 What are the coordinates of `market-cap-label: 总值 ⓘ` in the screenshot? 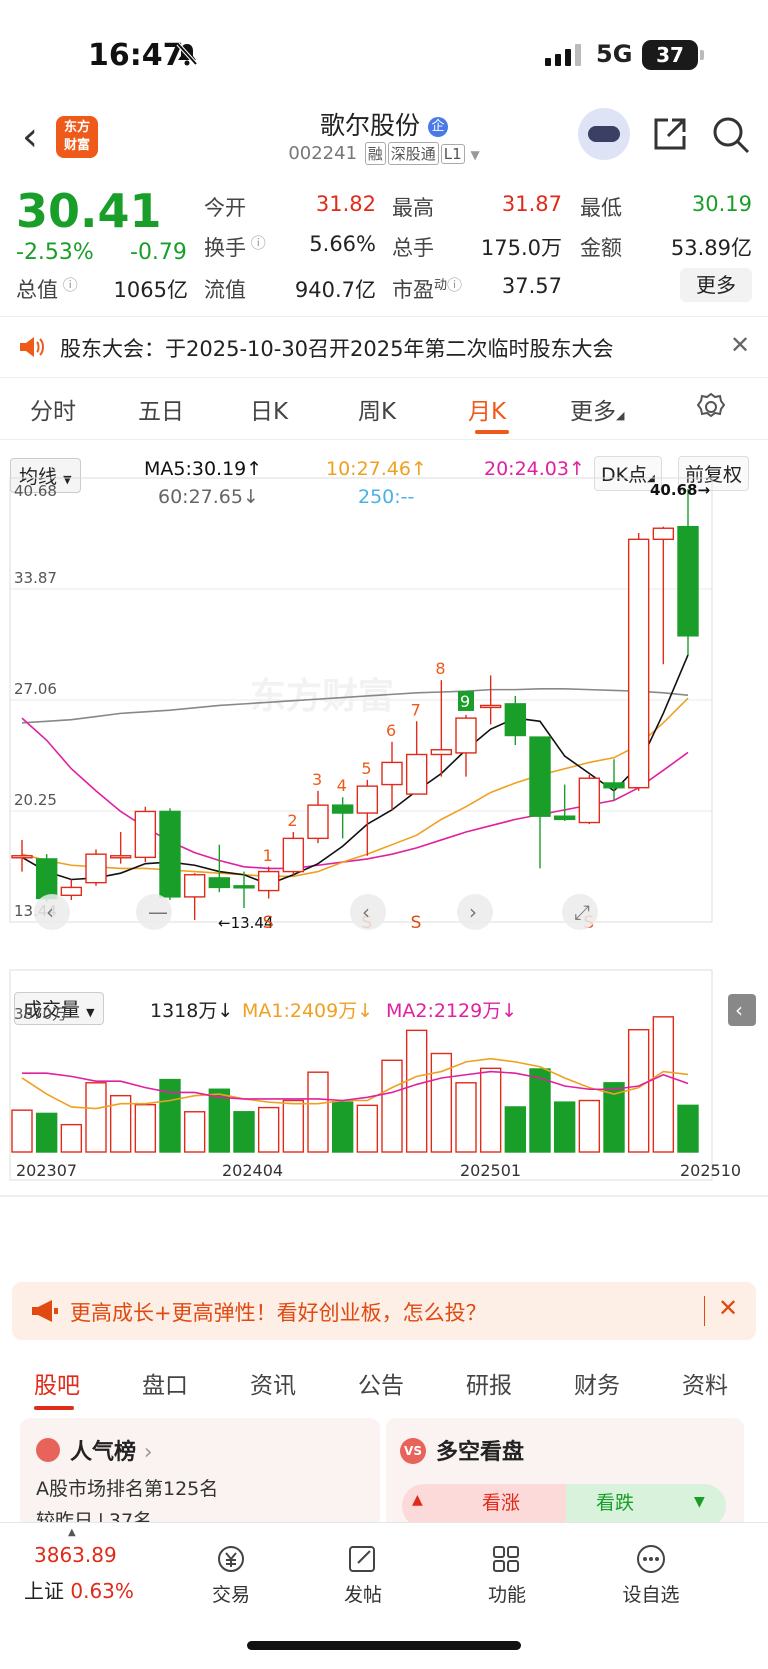 It's located at (47, 289).